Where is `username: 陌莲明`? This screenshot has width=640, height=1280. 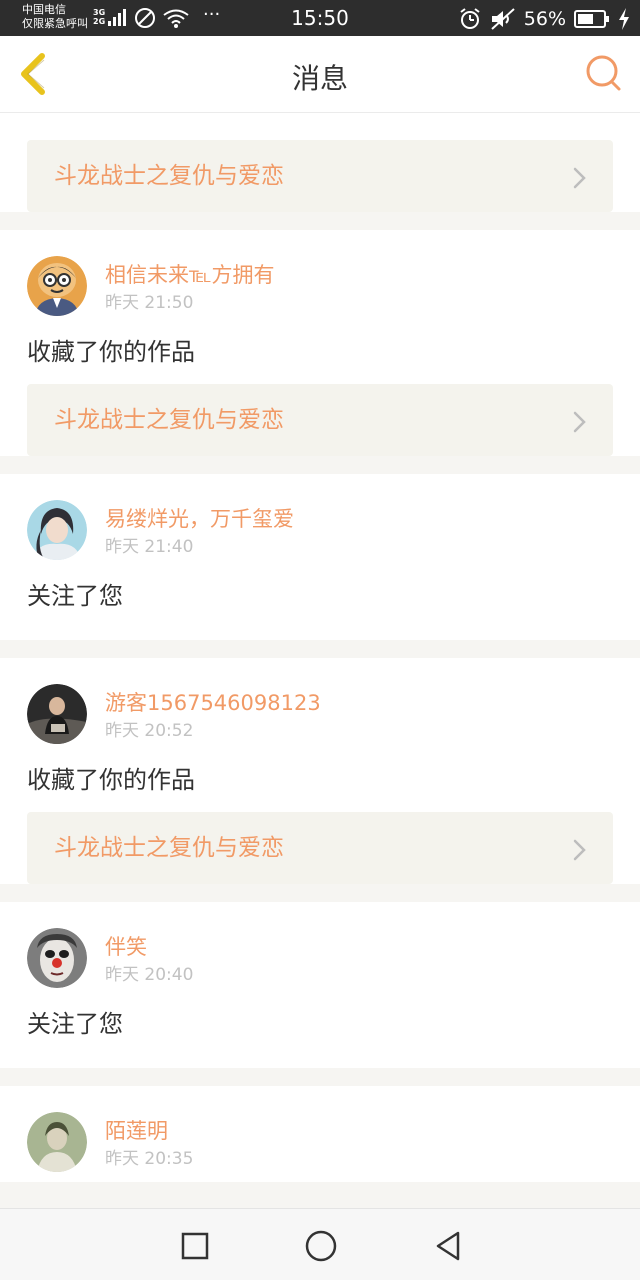 username: 陌莲明 is located at coordinates (149, 1131).